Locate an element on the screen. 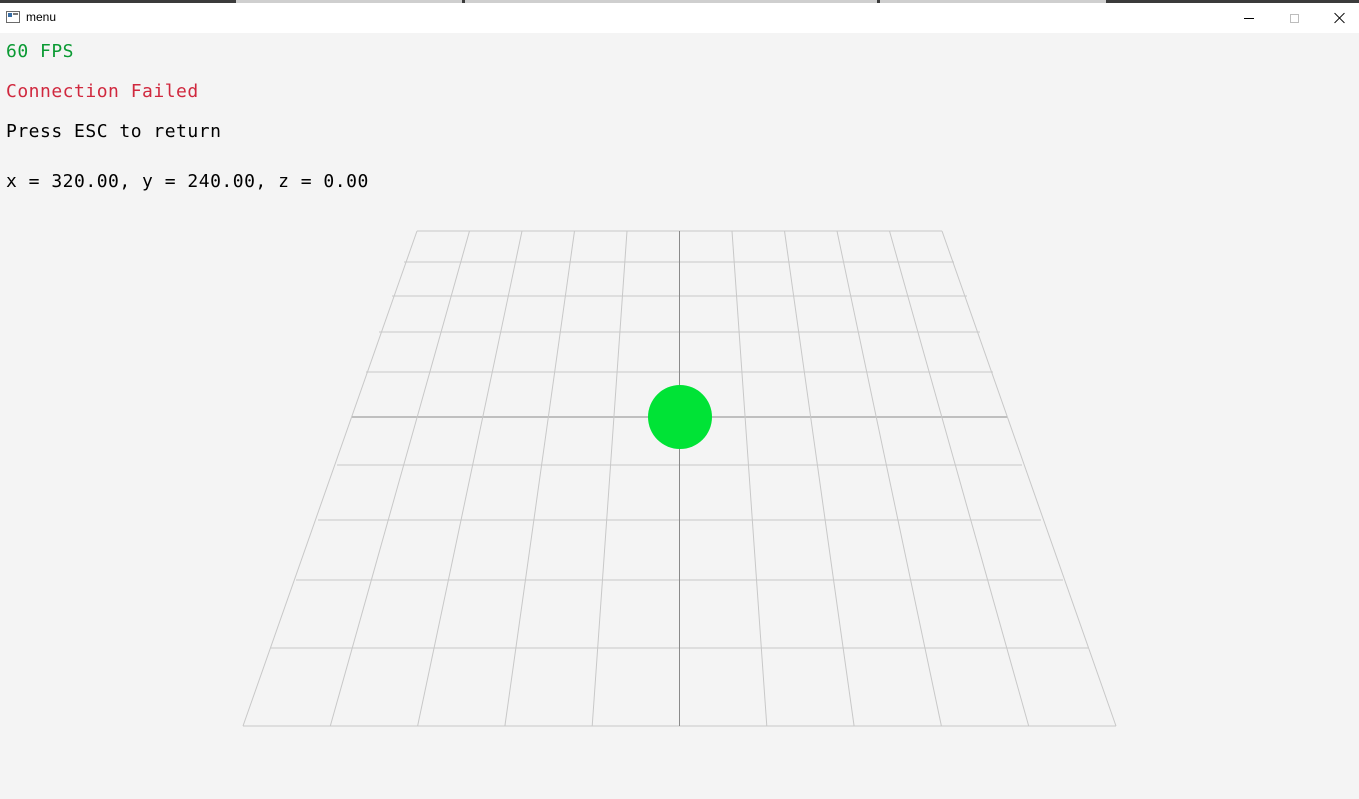 This screenshot has width=1359, height=799. window-title: menu is located at coordinates (41, 17).